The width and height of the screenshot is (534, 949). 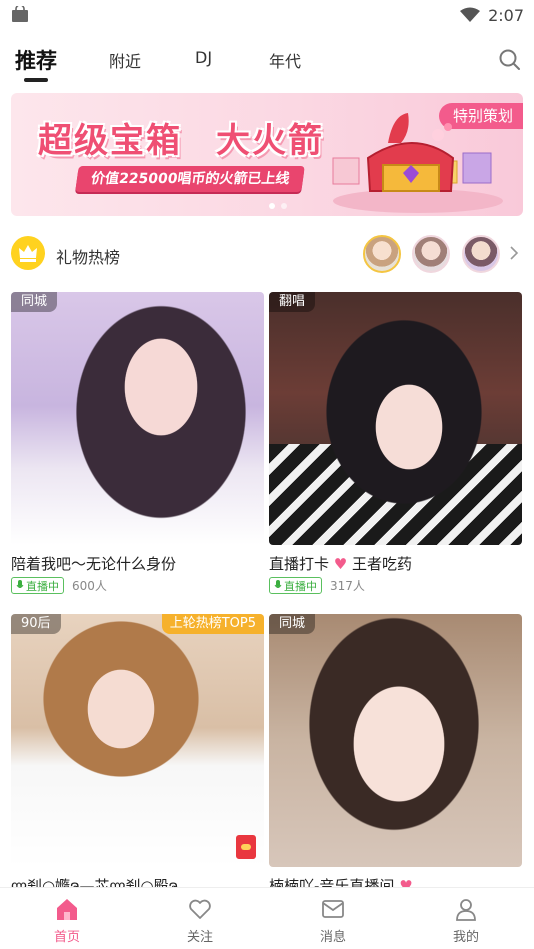 I want to click on live-room-card: 同城 楠楠吖-音乐直播间 ♥, so click(x=395, y=754).